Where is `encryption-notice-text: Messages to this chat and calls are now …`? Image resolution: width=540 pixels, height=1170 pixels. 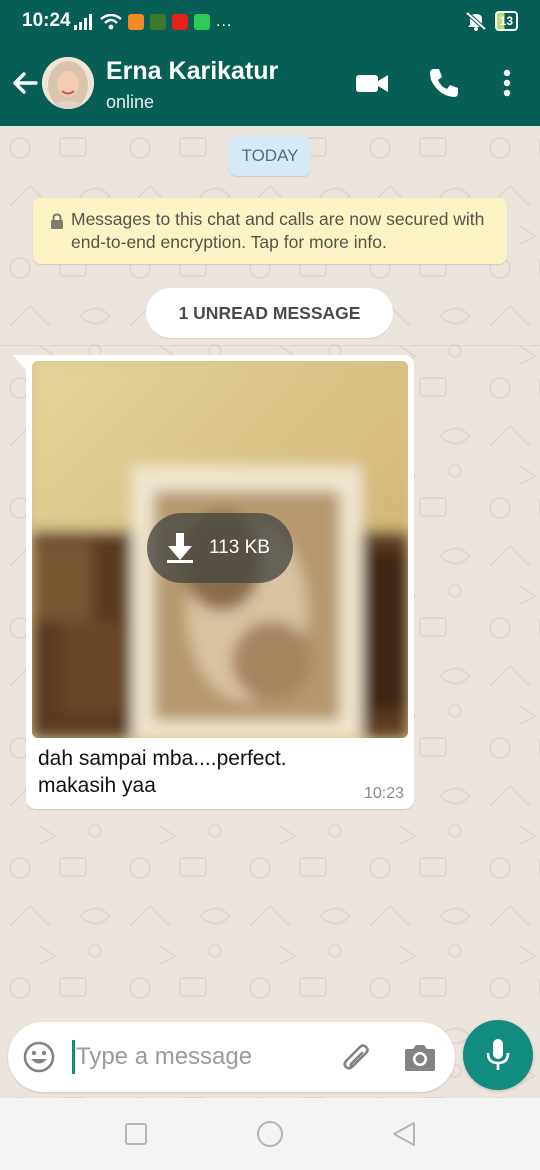
encryption-notice-text: Messages to this chat and calls are now … is located at coordinates (278, 230).